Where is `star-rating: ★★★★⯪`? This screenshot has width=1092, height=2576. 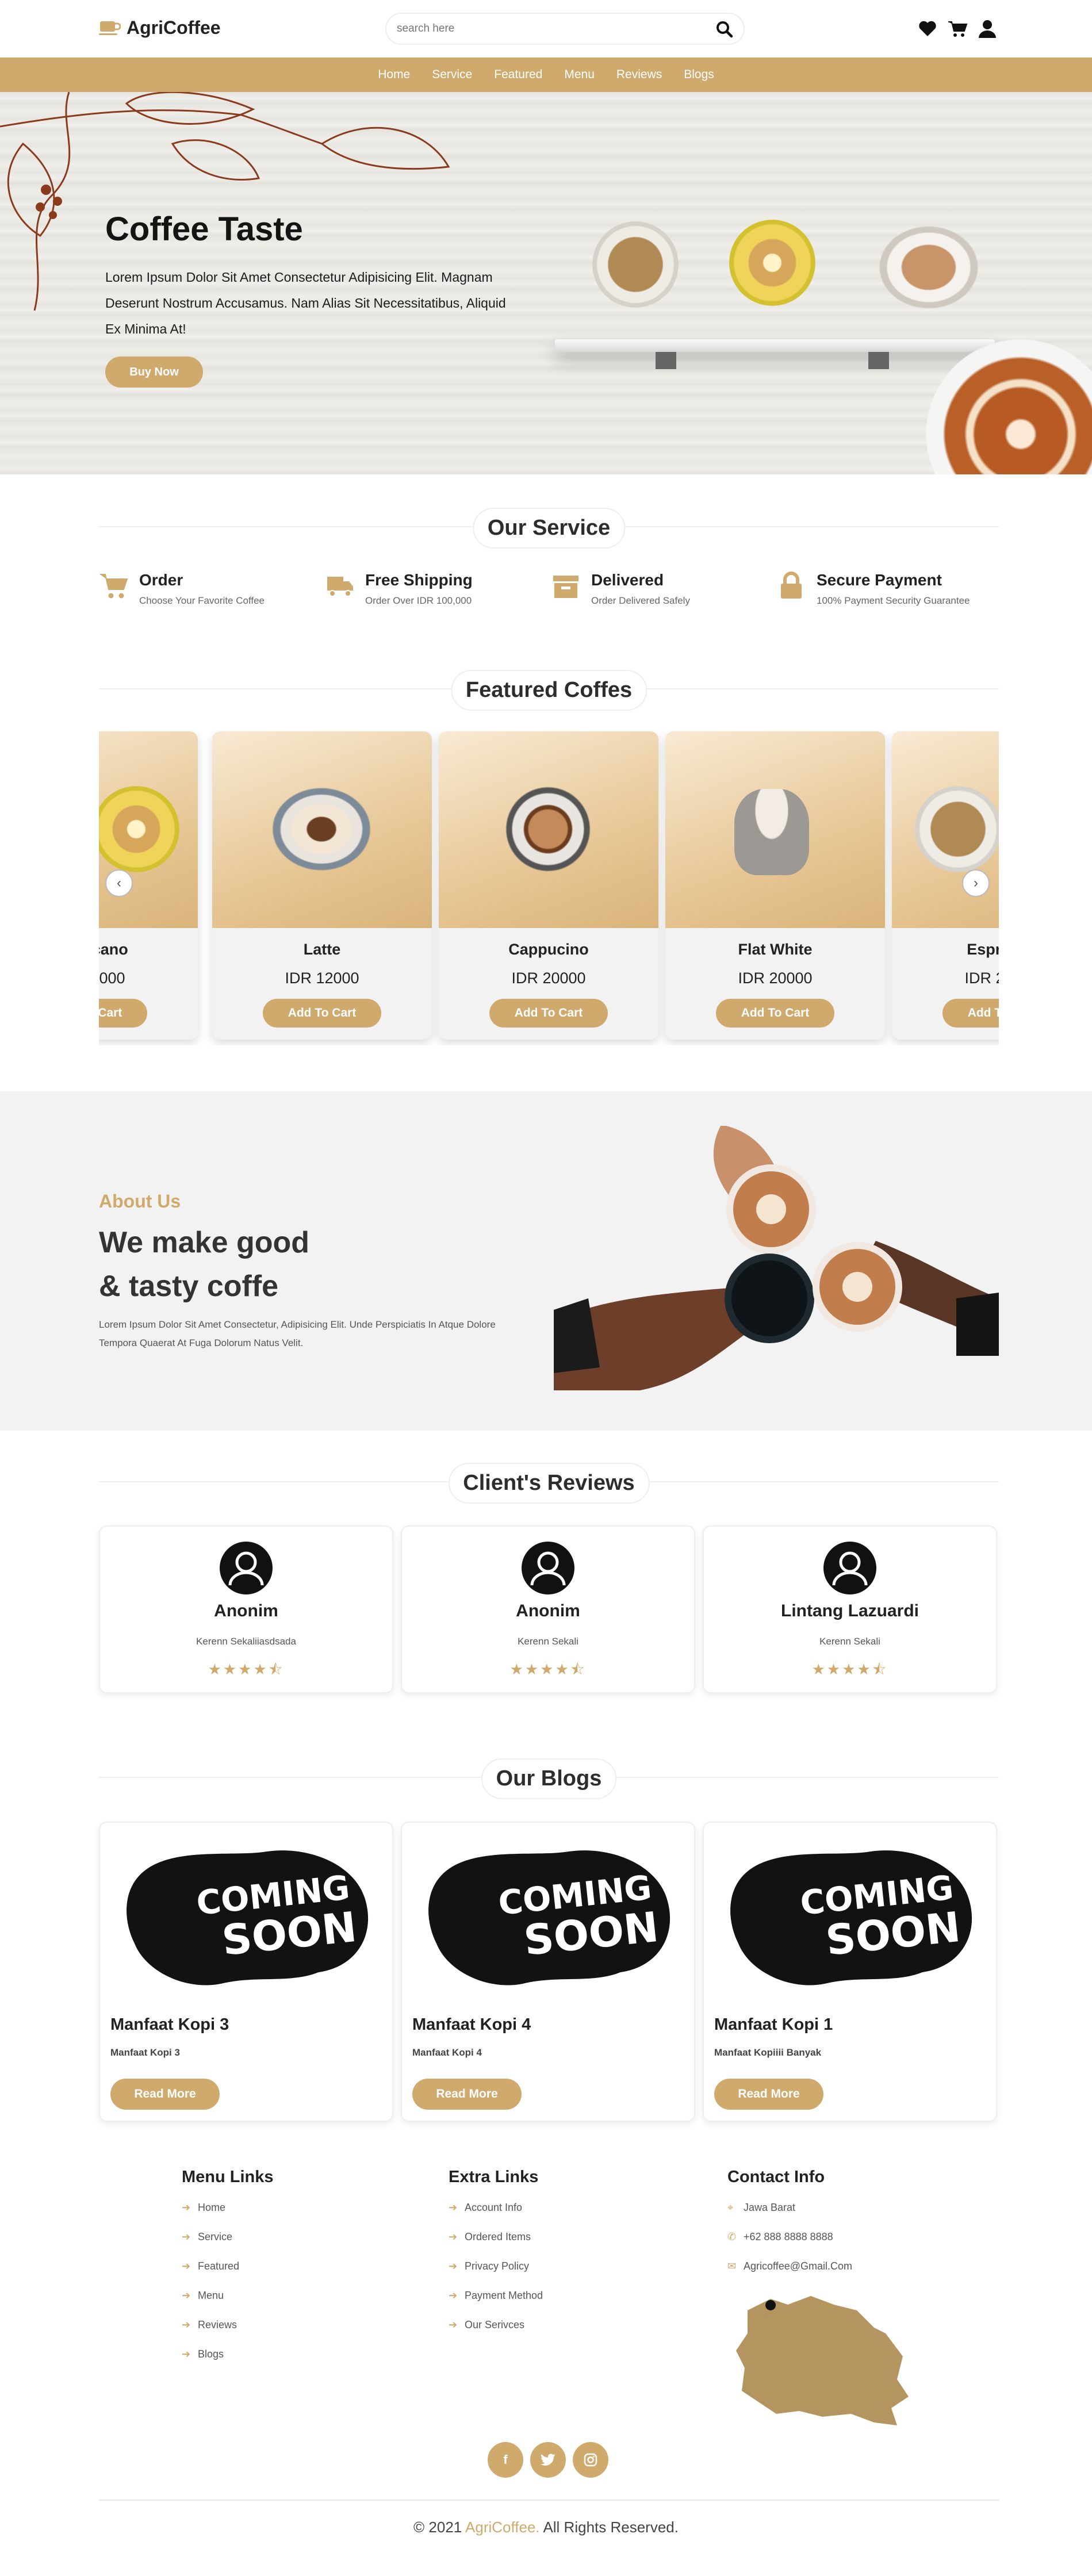 star-rating: ★★★★⯪ is located at coordinates (246, 1669).